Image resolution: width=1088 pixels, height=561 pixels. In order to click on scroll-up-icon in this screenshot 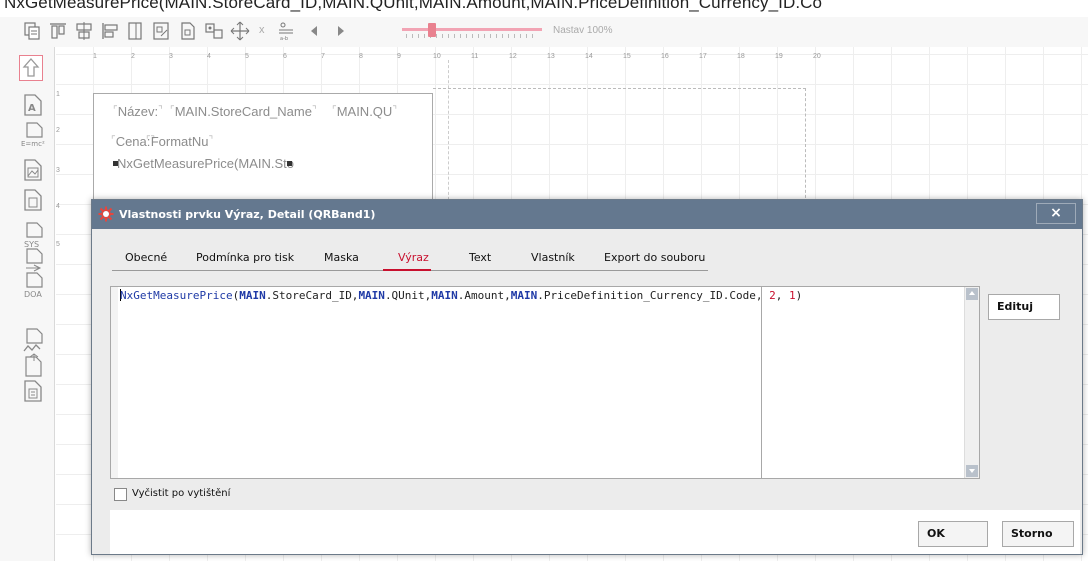, I will do `click(972, 294)`.